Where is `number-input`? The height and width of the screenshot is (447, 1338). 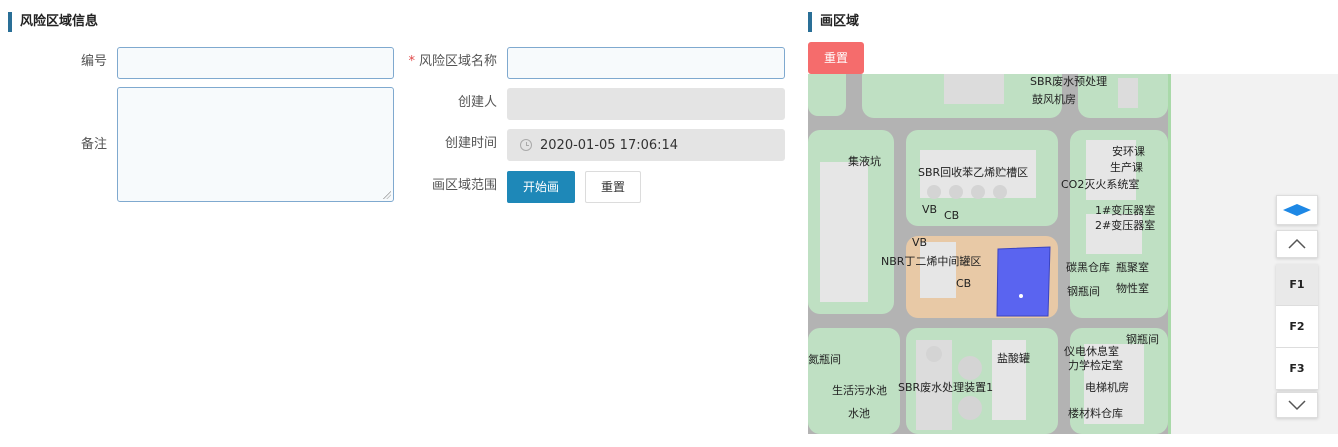 number-input is located at coordinates (255, 63).